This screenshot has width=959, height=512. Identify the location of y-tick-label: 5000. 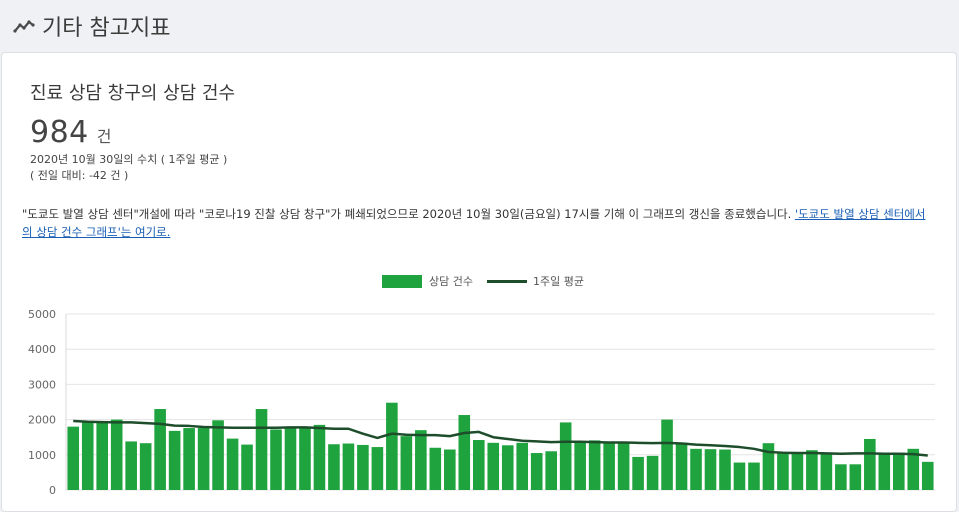
(42, 314).